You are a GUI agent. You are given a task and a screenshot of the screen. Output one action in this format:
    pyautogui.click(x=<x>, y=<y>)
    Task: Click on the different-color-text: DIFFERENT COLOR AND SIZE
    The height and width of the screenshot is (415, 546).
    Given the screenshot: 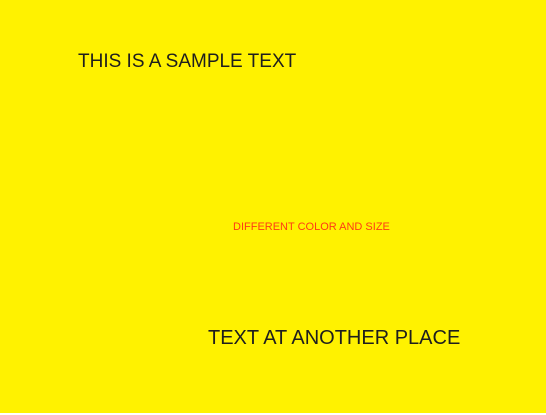 What is the action you would take?
    pyautogui.click(x=311, y=227)
    